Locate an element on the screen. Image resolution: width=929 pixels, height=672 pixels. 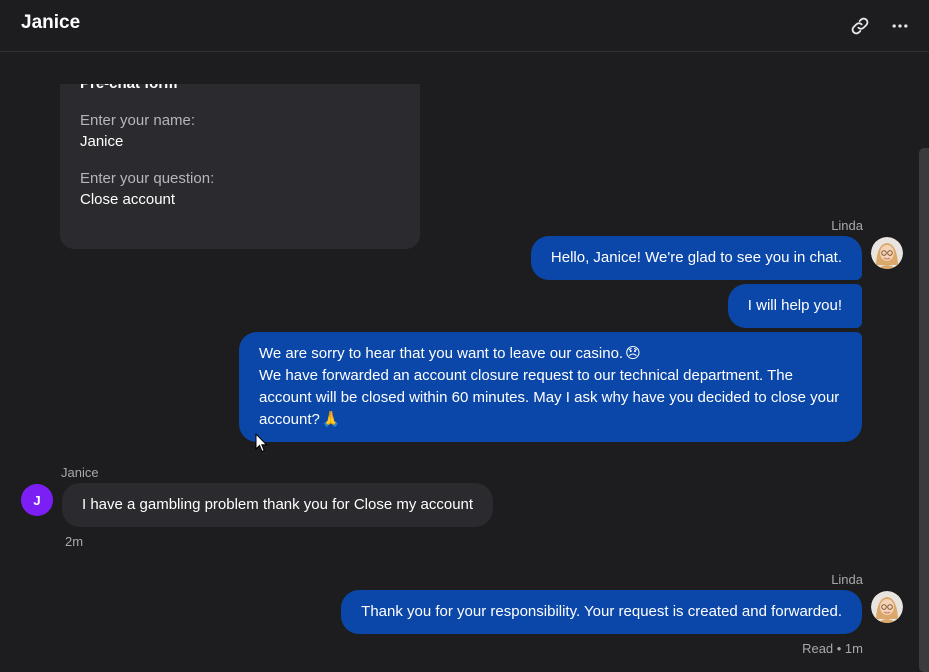
name-label: Enter your name: is located at coordinates (138, 120).